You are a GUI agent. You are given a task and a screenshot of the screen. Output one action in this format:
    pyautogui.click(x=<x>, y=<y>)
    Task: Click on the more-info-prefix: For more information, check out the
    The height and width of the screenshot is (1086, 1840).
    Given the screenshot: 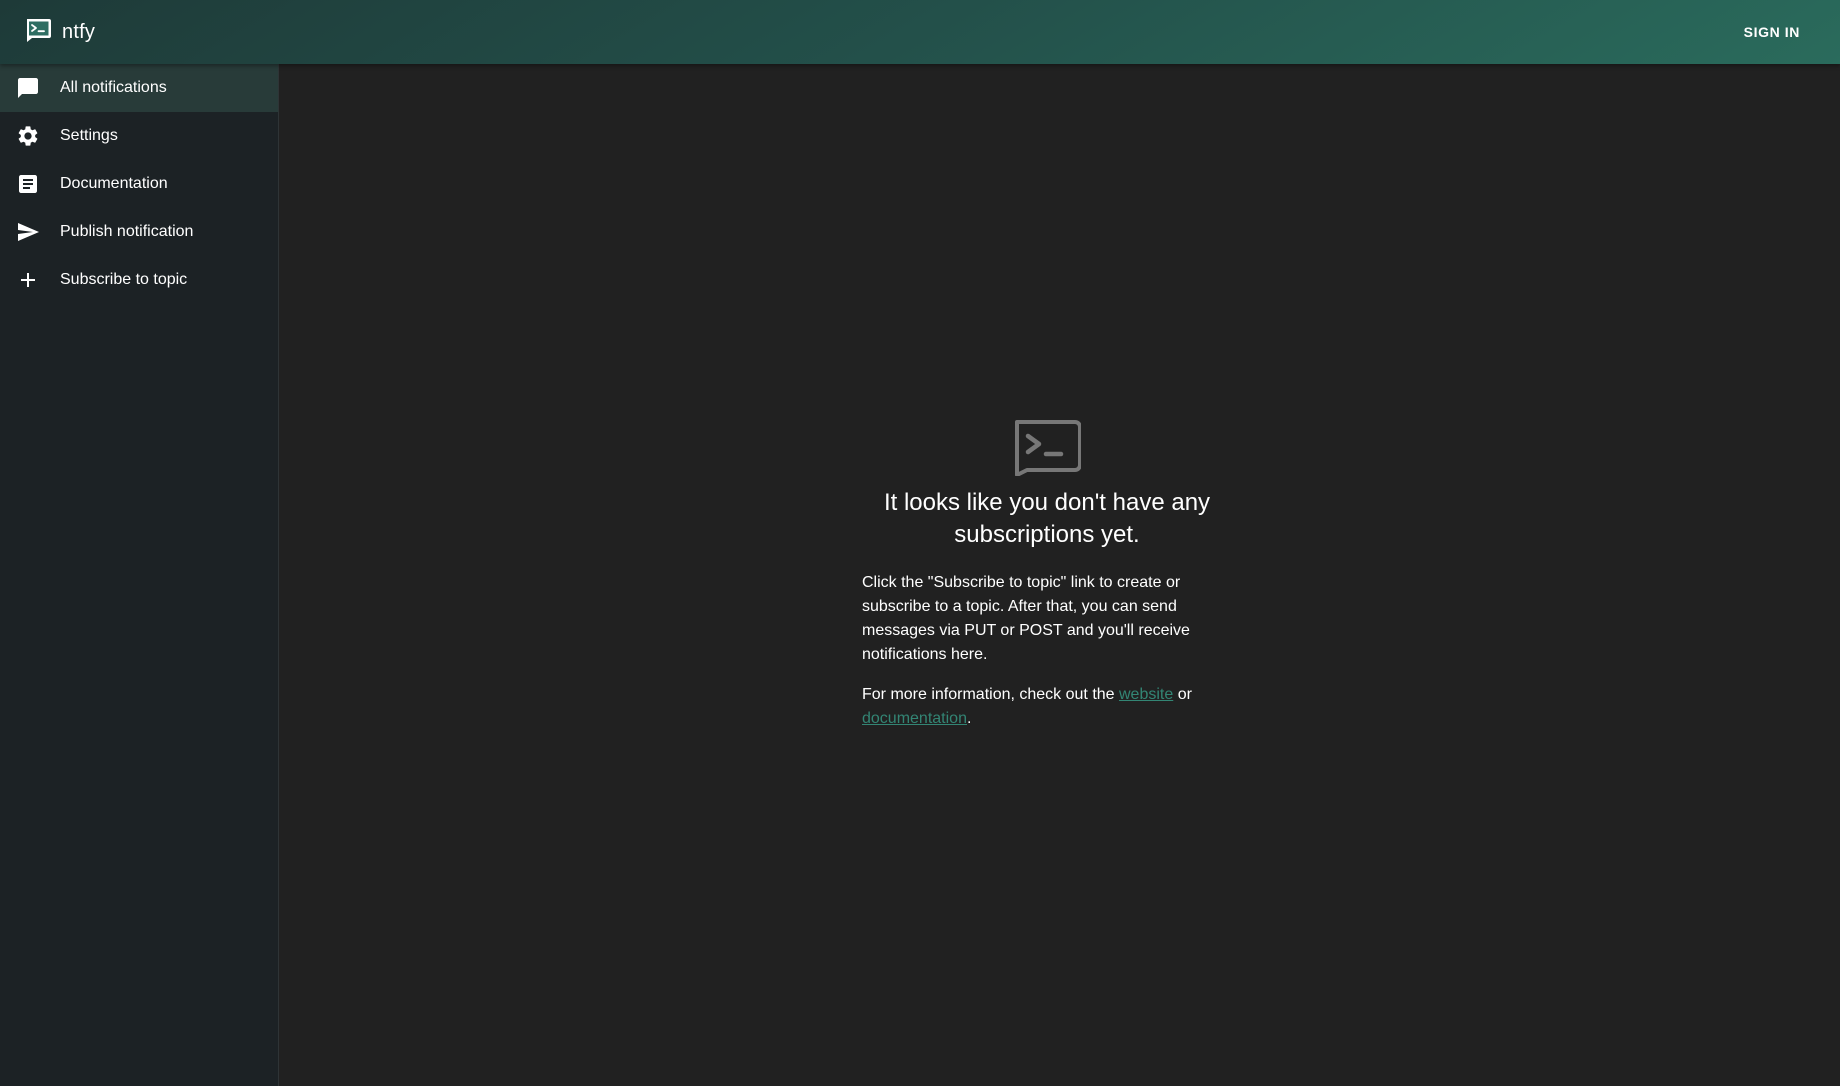 What is the action you would take?
    pyautogui.click(x=990, y=694)
    